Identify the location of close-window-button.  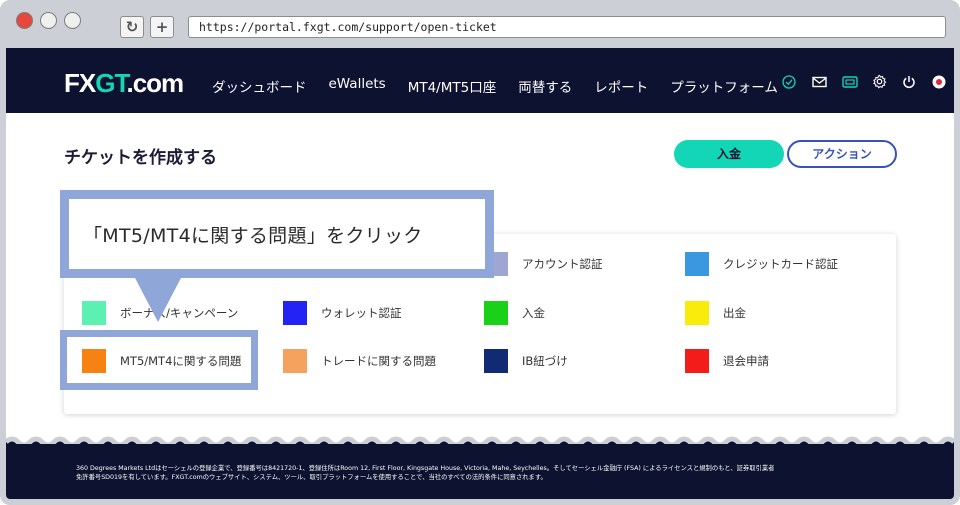
(24, 20).